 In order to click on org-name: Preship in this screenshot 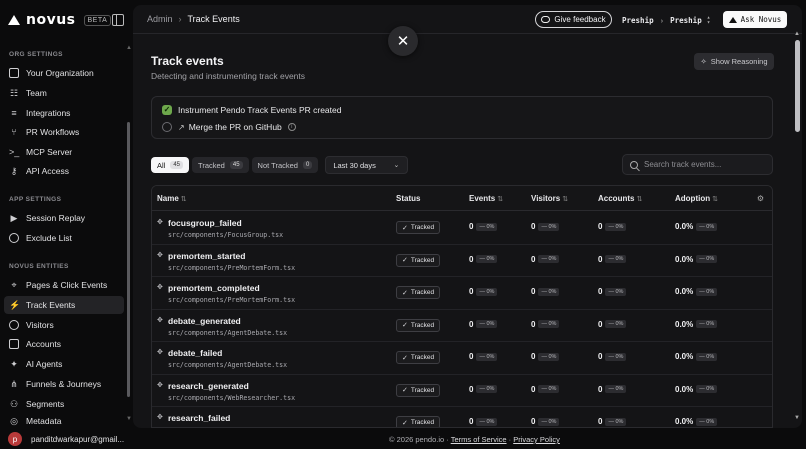, I will do `click(638, 20)`.